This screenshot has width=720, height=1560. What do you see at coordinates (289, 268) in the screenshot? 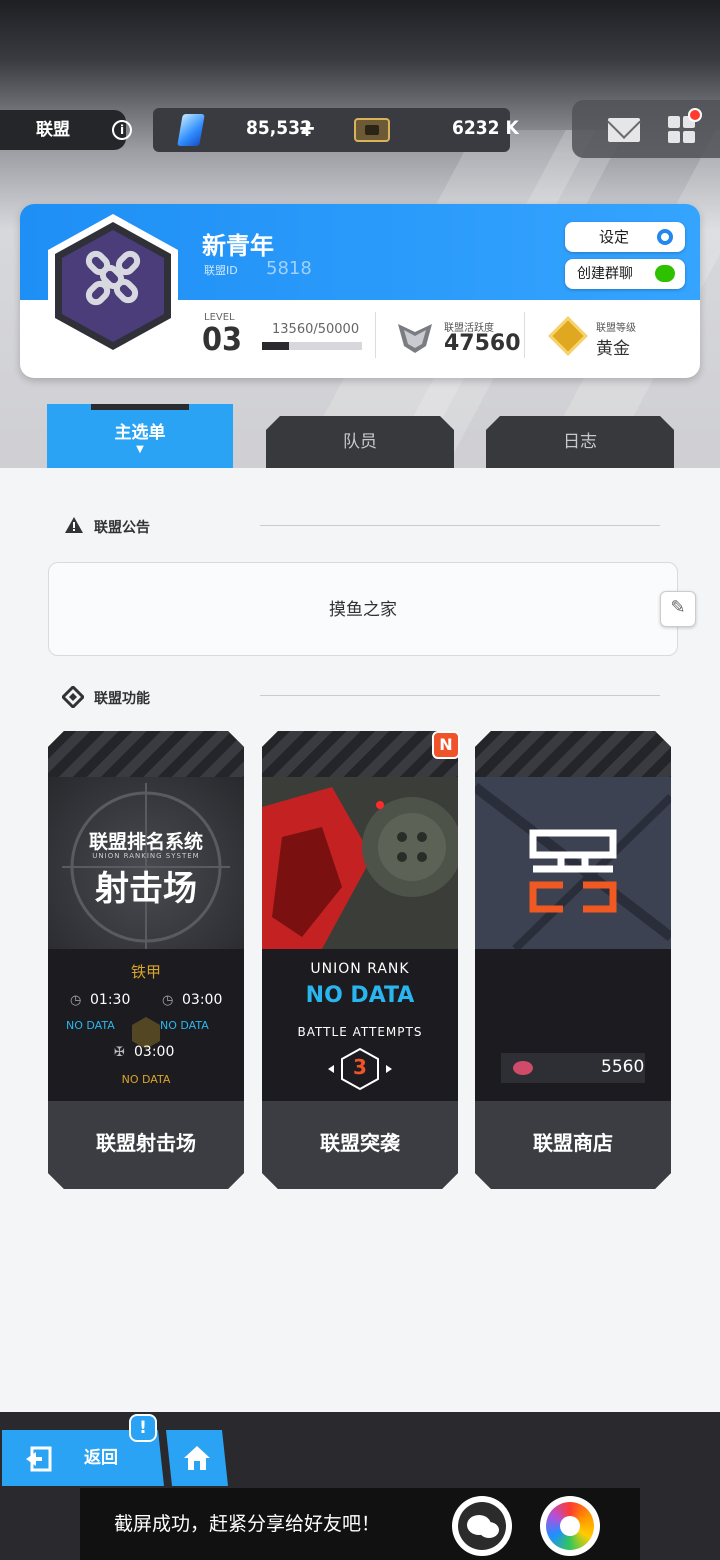
I see `union-id-value: 5818` at bounding box center [289, 268].